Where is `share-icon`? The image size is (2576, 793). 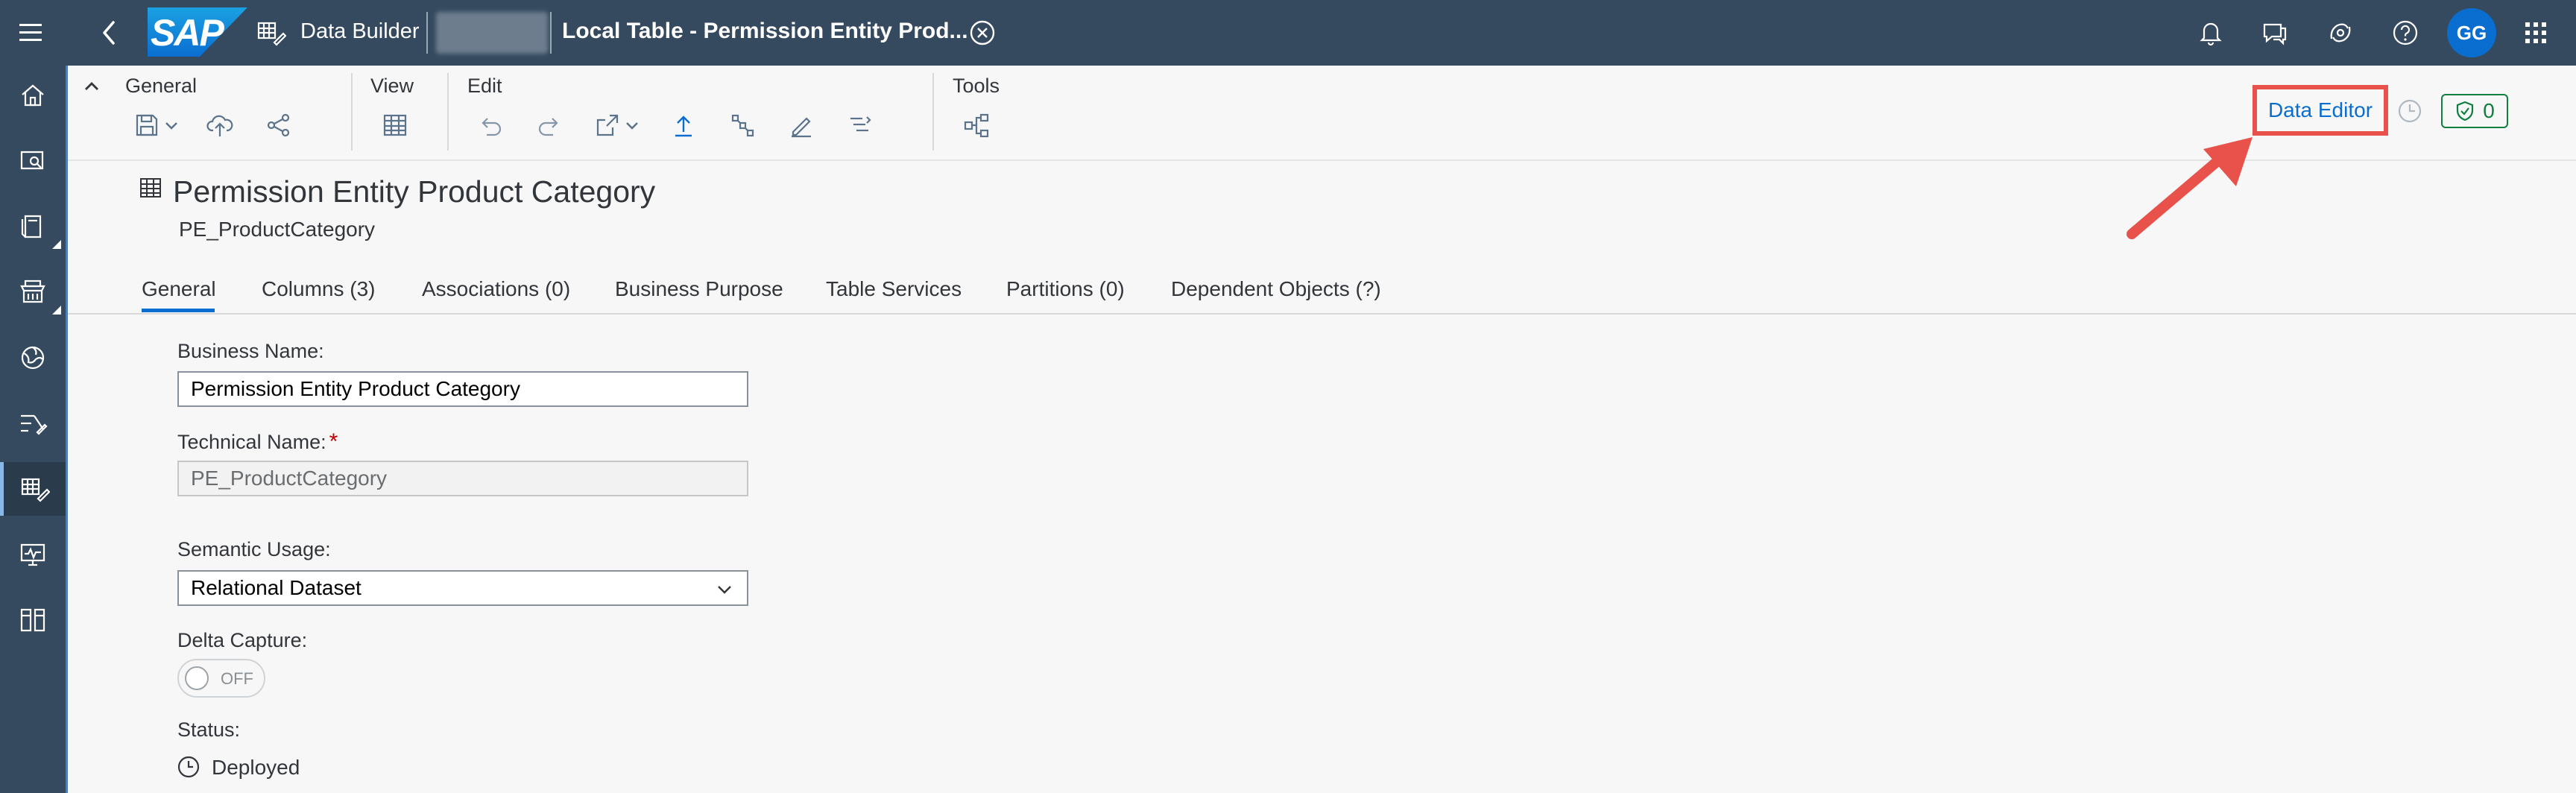 share-icon is located at coordinates (278, 125).